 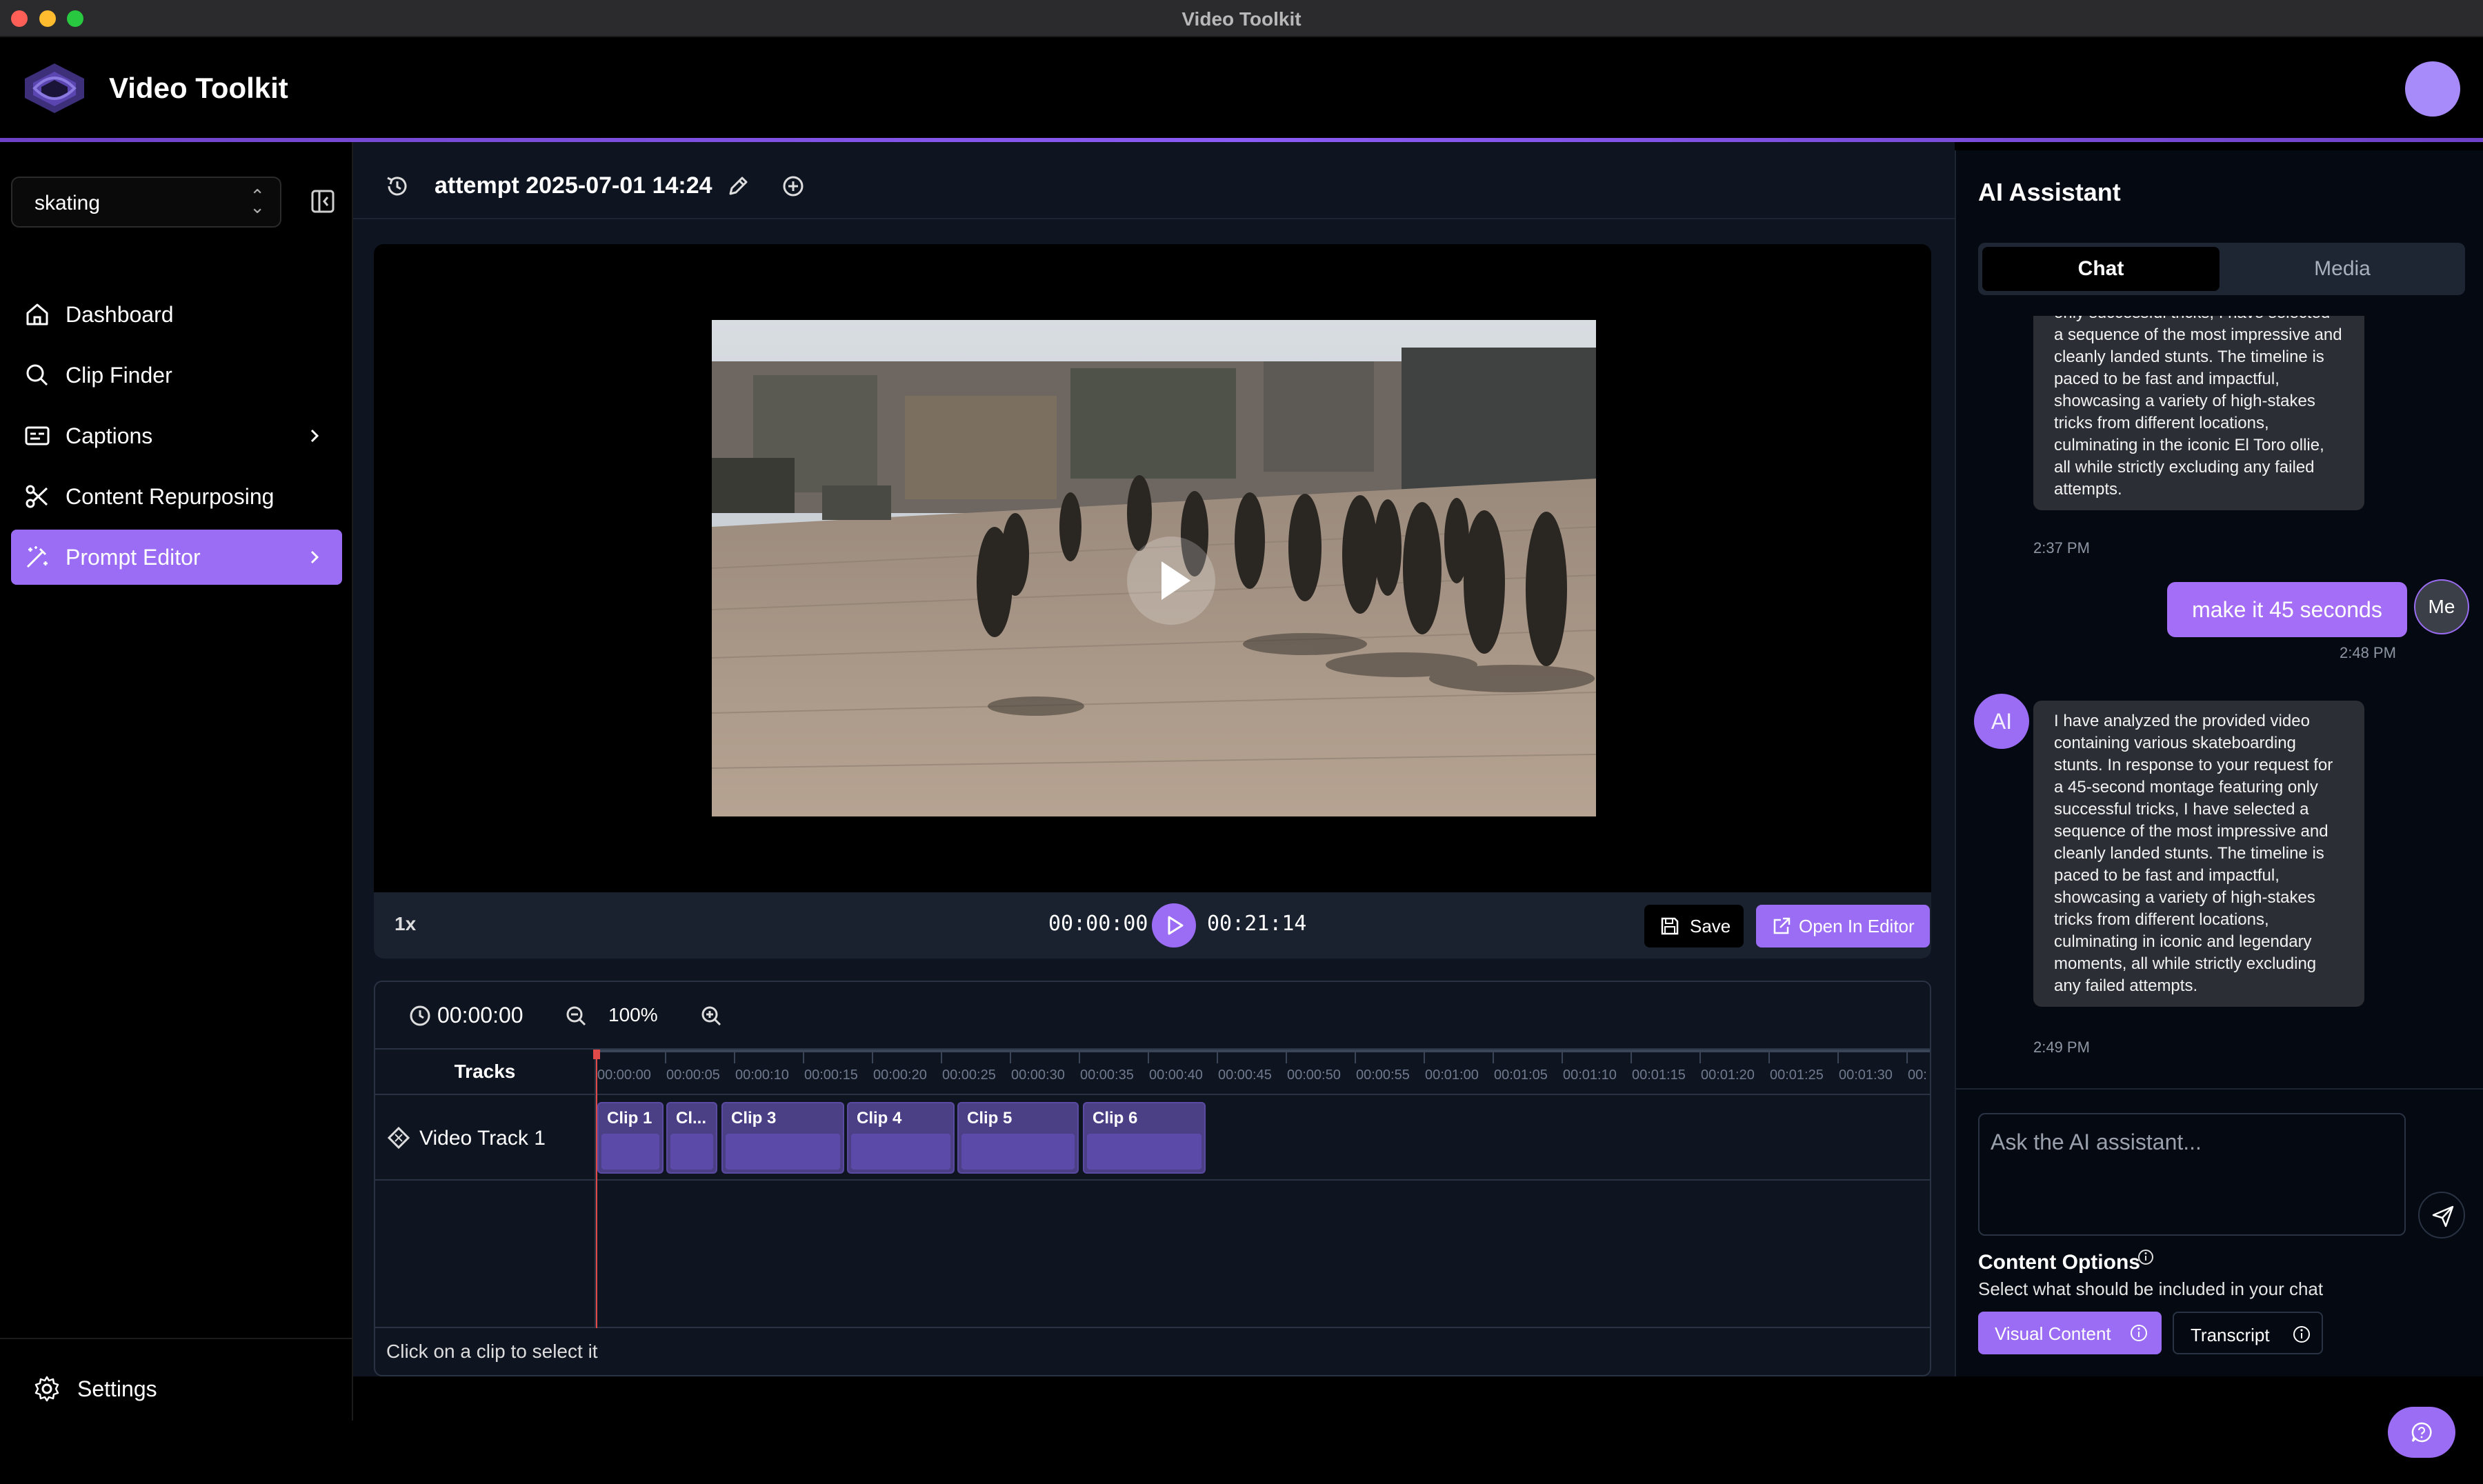 What do you see at coordinates (146, 202) in the screenshot?
I see `project-select: skating ⌃ ⌄` at bounding box center [146, 202].